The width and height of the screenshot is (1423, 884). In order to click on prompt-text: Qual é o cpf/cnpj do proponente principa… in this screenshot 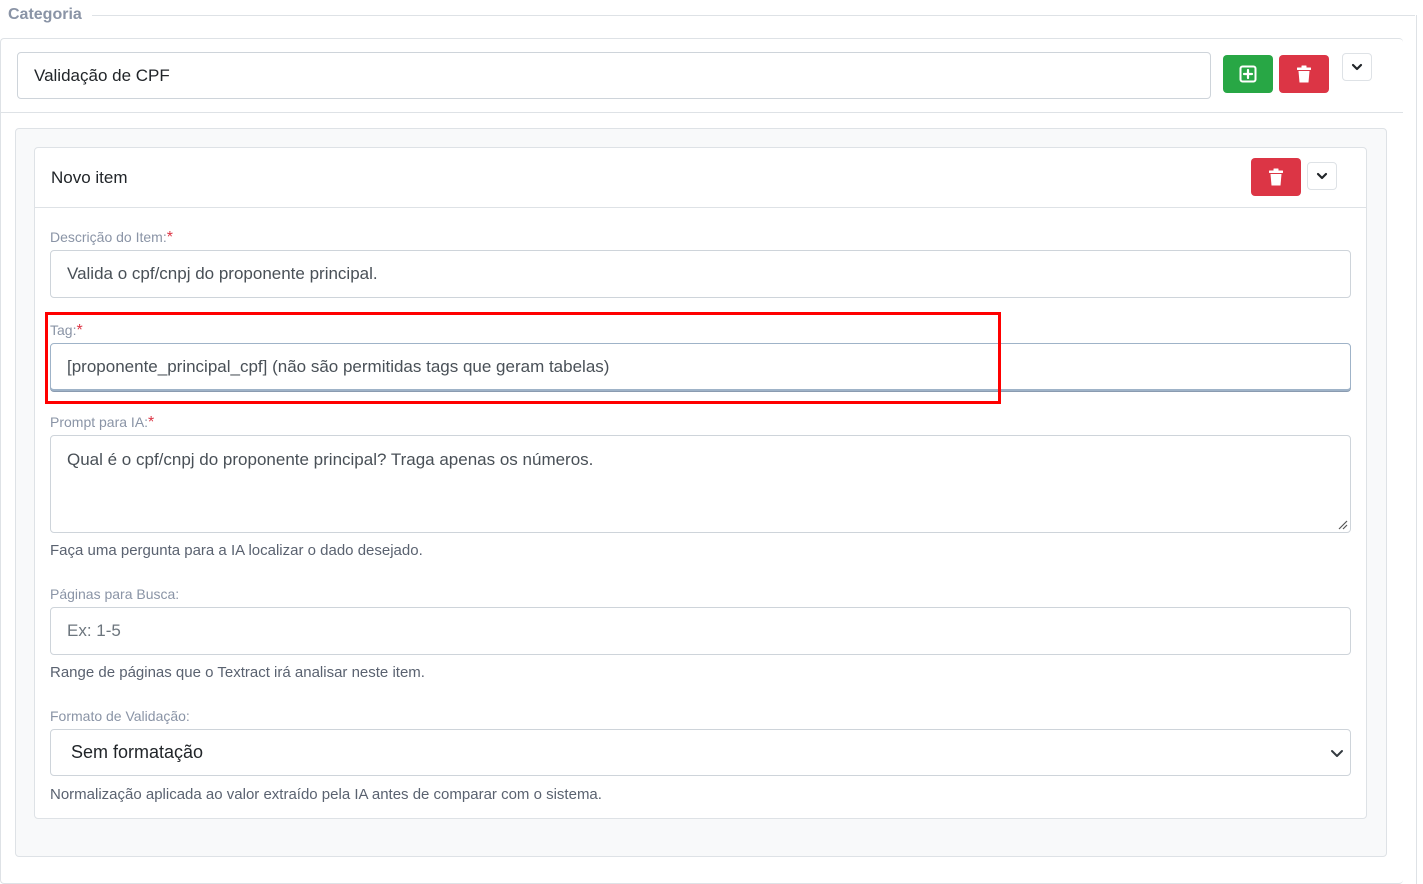, I will do `click(330, 459)`.